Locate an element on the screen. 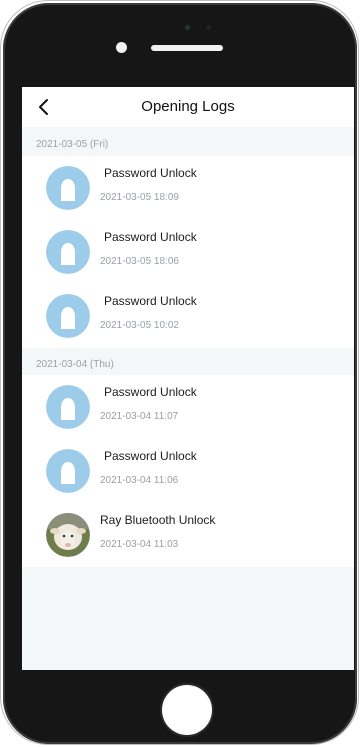 Image resolution: width=361 pixels, height=747 pixels. log-entry-time: 2021-03-04 11:07 is located at coordinates (139, 416).